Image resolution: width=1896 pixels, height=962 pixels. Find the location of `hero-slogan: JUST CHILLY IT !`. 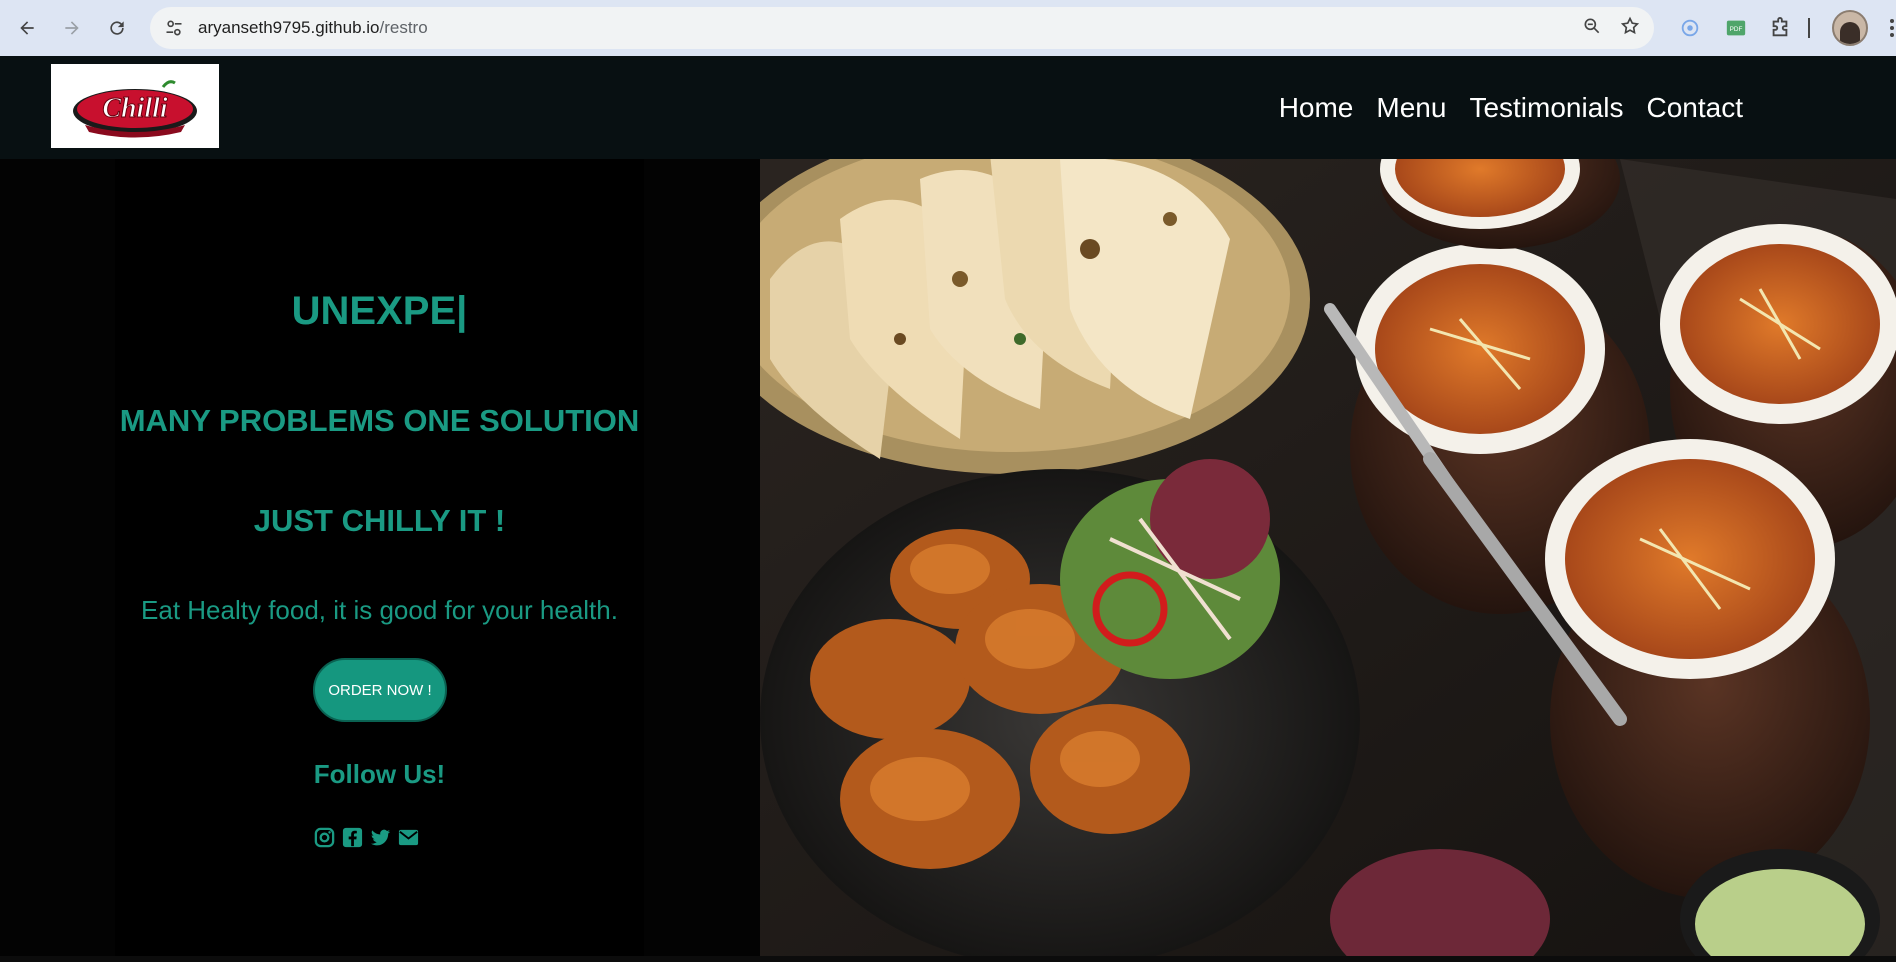

hero-slogan: JUST CHILLY IT ! is located at coordinates (379, 520).